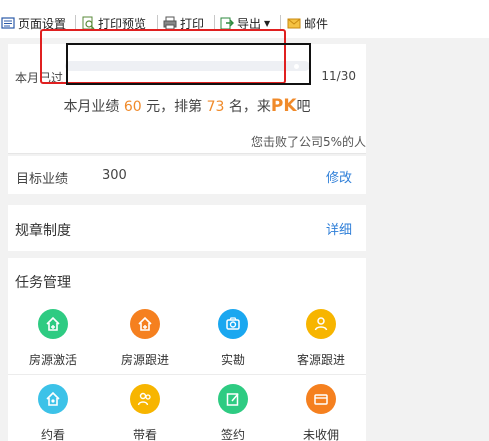 The width and height of the screenshot is (489, 441). What do you see at coordinates (249, 107) in the screenshot?
I see `performance-suffix: 名，来` at bounding box center [249, 107].